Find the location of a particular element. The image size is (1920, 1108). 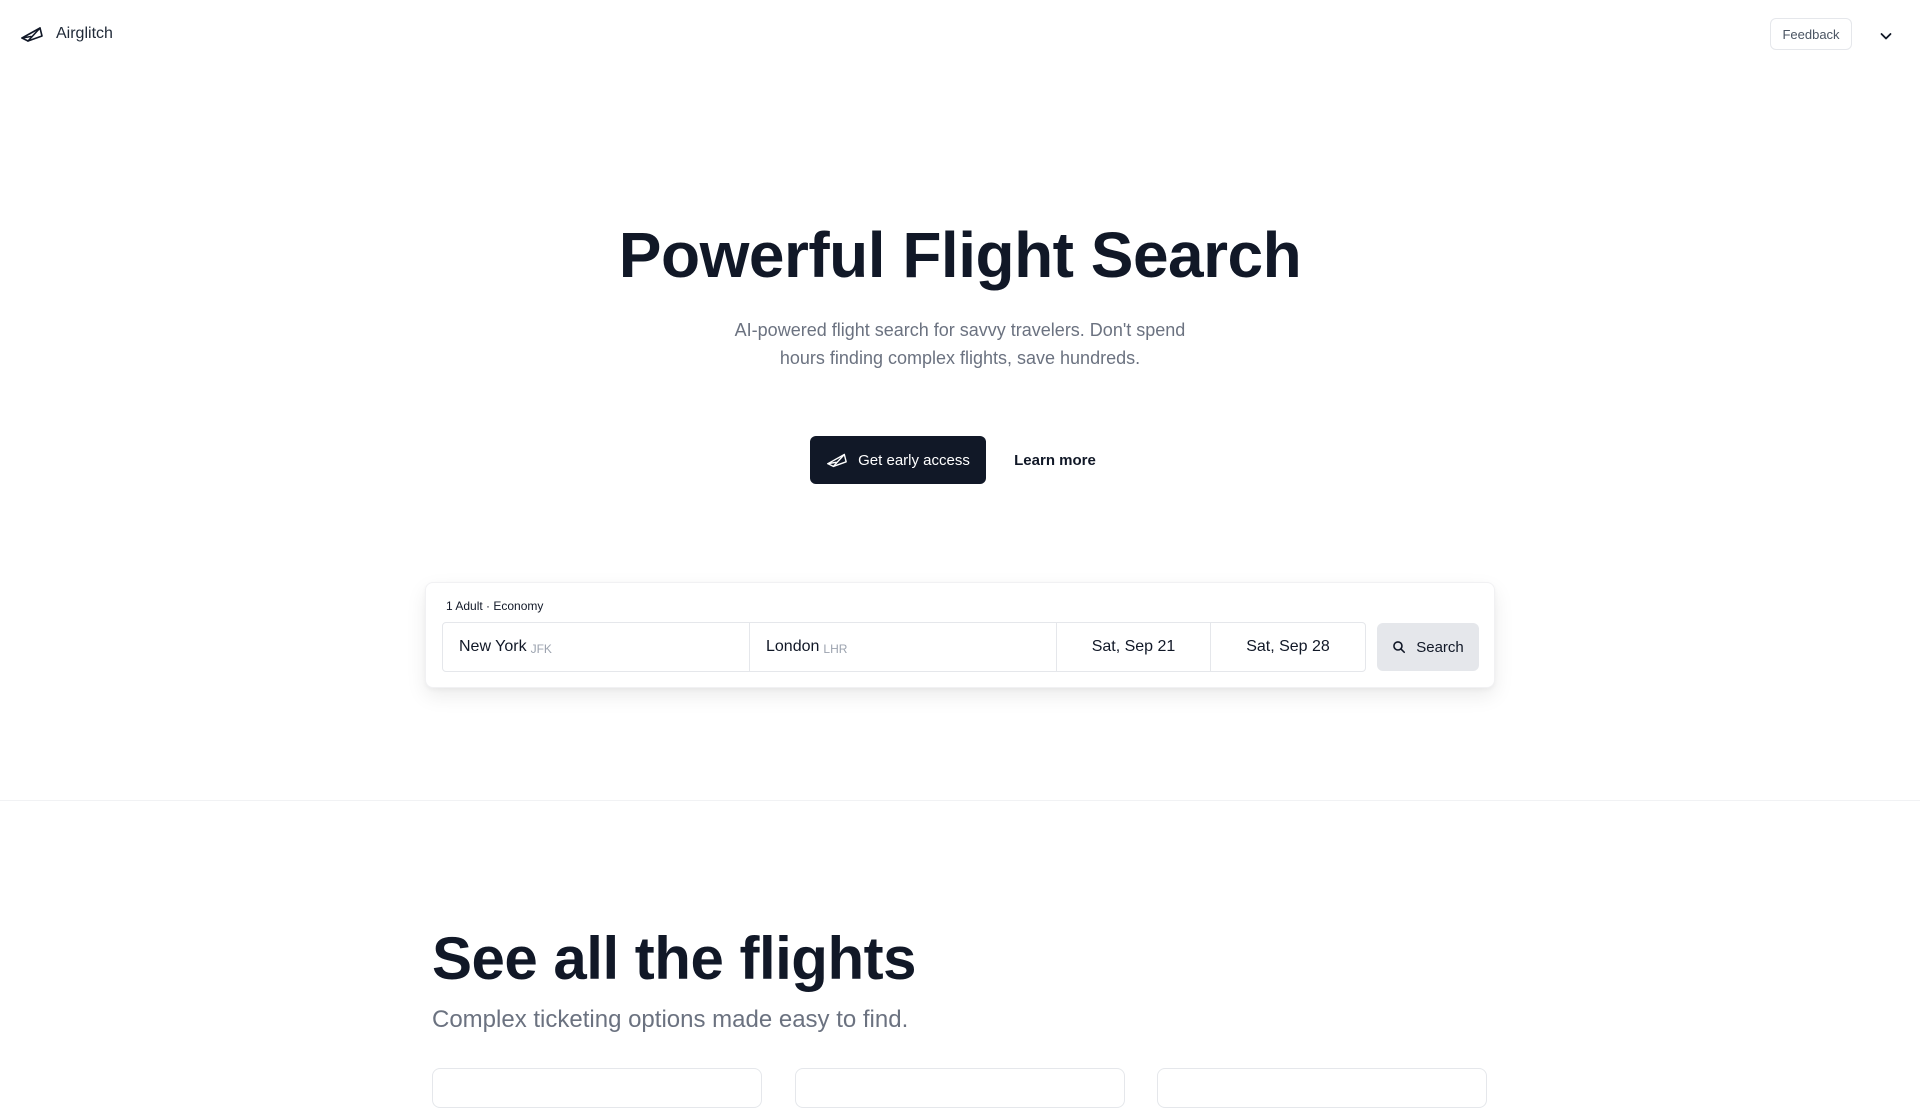

feedback-button: Feedback is located at coordinates (1811, 34).